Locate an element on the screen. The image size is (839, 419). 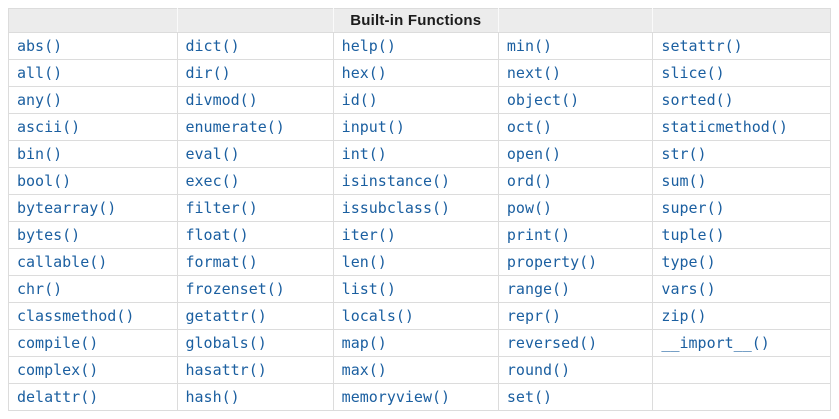
builtin-function-link: staticmethod() is located at coordinates (724, 127).